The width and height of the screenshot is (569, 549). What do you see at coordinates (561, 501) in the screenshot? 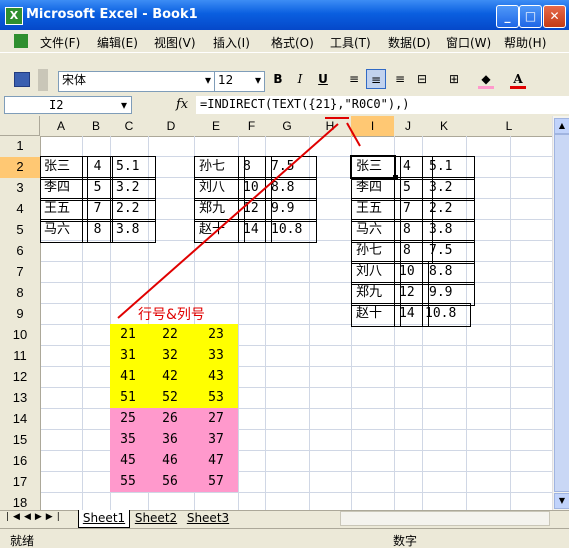
I see `scroll-down-icon: ▼` at bounding box center [561, 501].